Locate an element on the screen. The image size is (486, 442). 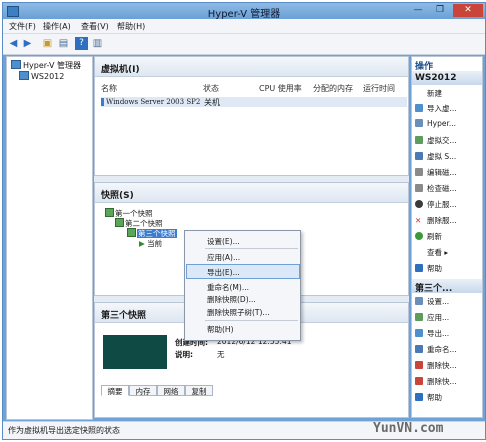
column-header-uptime: 运行时间 is located at coordinates (379, 88).